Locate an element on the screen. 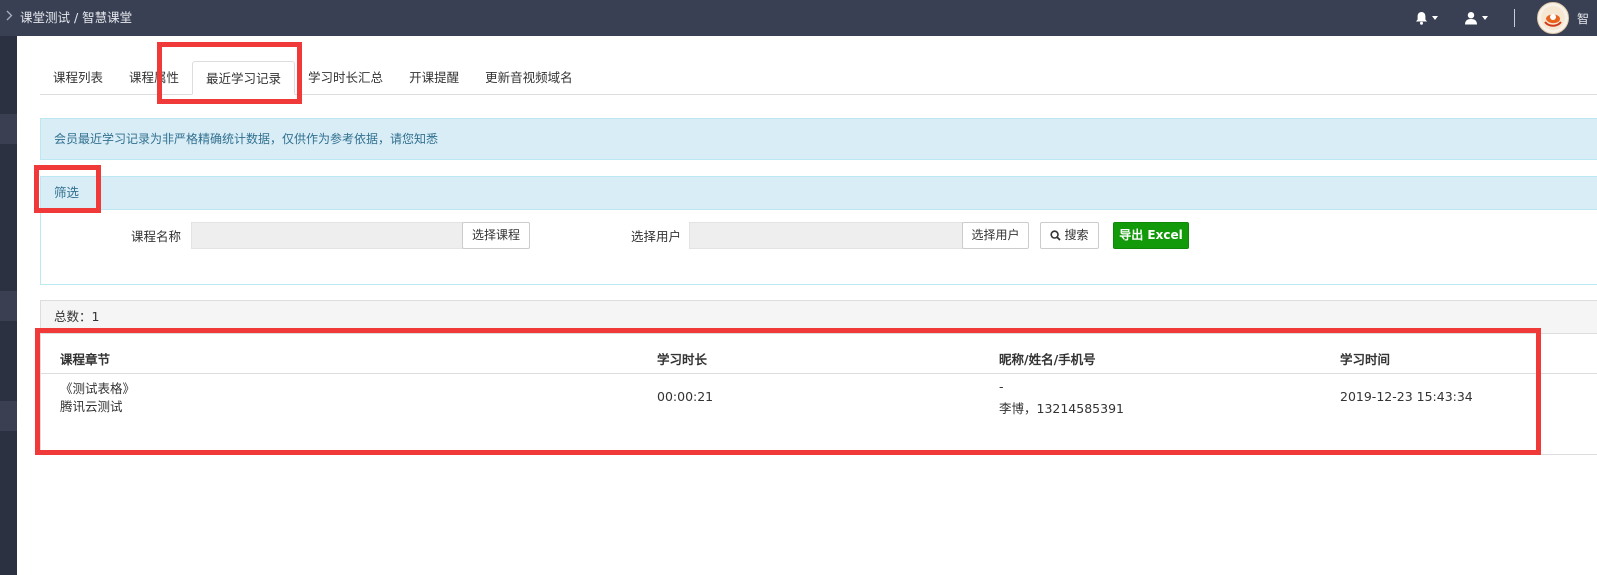 This screenshot has width=1597, height=575. time-cell: 2019-12-23 15:43:34 is located at coordinates (1406, 396).